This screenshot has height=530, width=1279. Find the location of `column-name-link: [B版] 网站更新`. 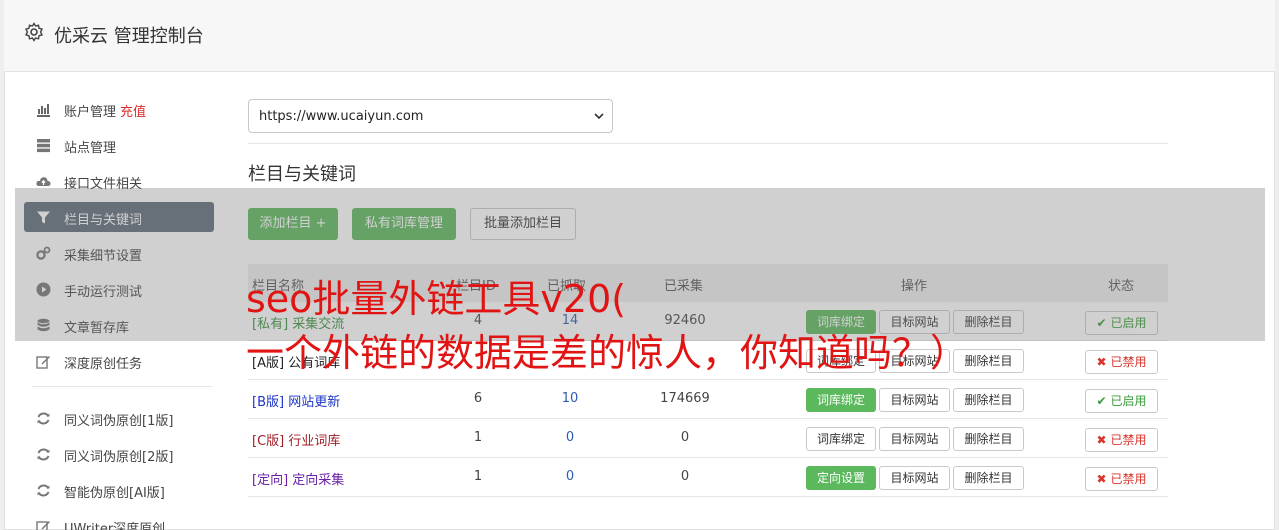

column-name-link: [B版] 网站更新 is located at coordinates (296, 400).